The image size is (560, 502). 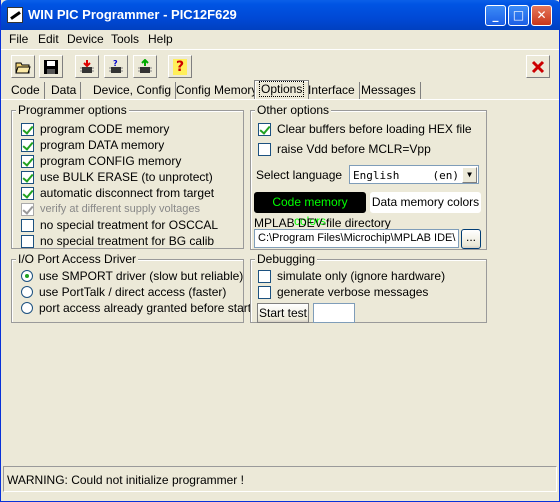 What do you see at coordinates (120, 209) in the screenshot?
I see `option-label: verify at different supply voltages` at bounding box center [120, 209].